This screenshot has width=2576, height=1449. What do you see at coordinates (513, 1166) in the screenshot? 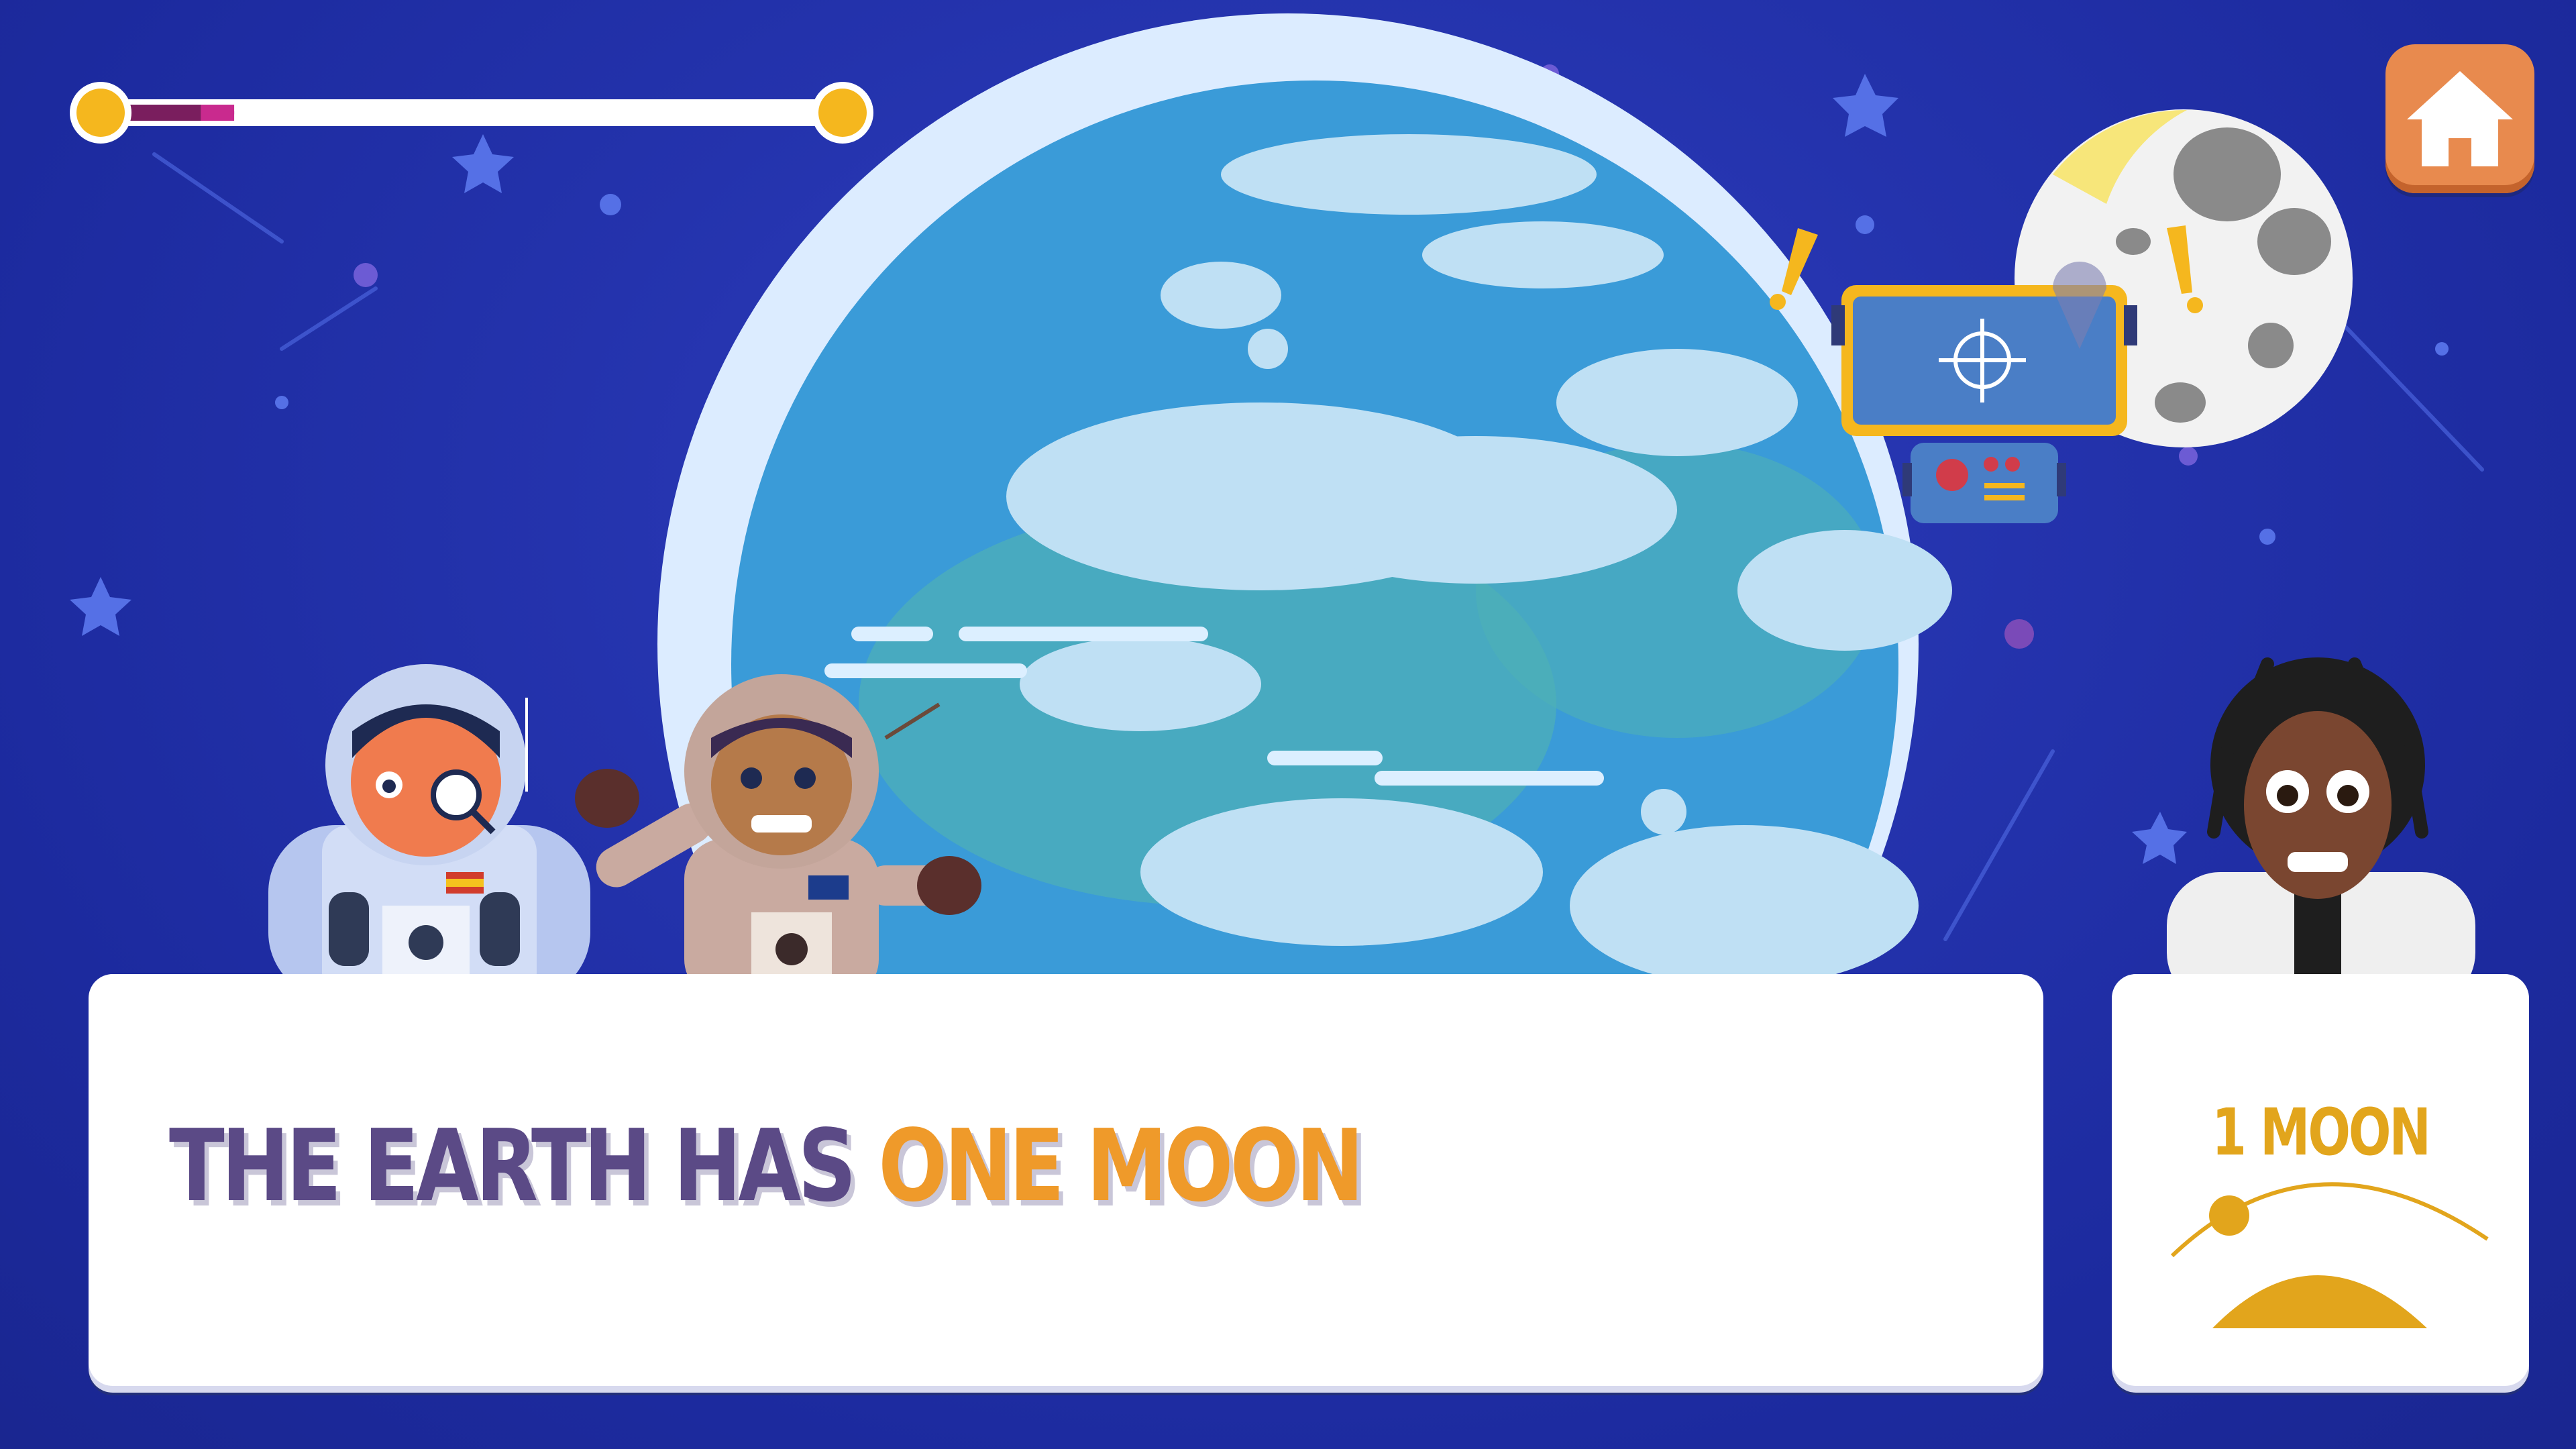
I see `dialog-text-plain: THE EARTH HAS` at bounding box center [513, 1166].